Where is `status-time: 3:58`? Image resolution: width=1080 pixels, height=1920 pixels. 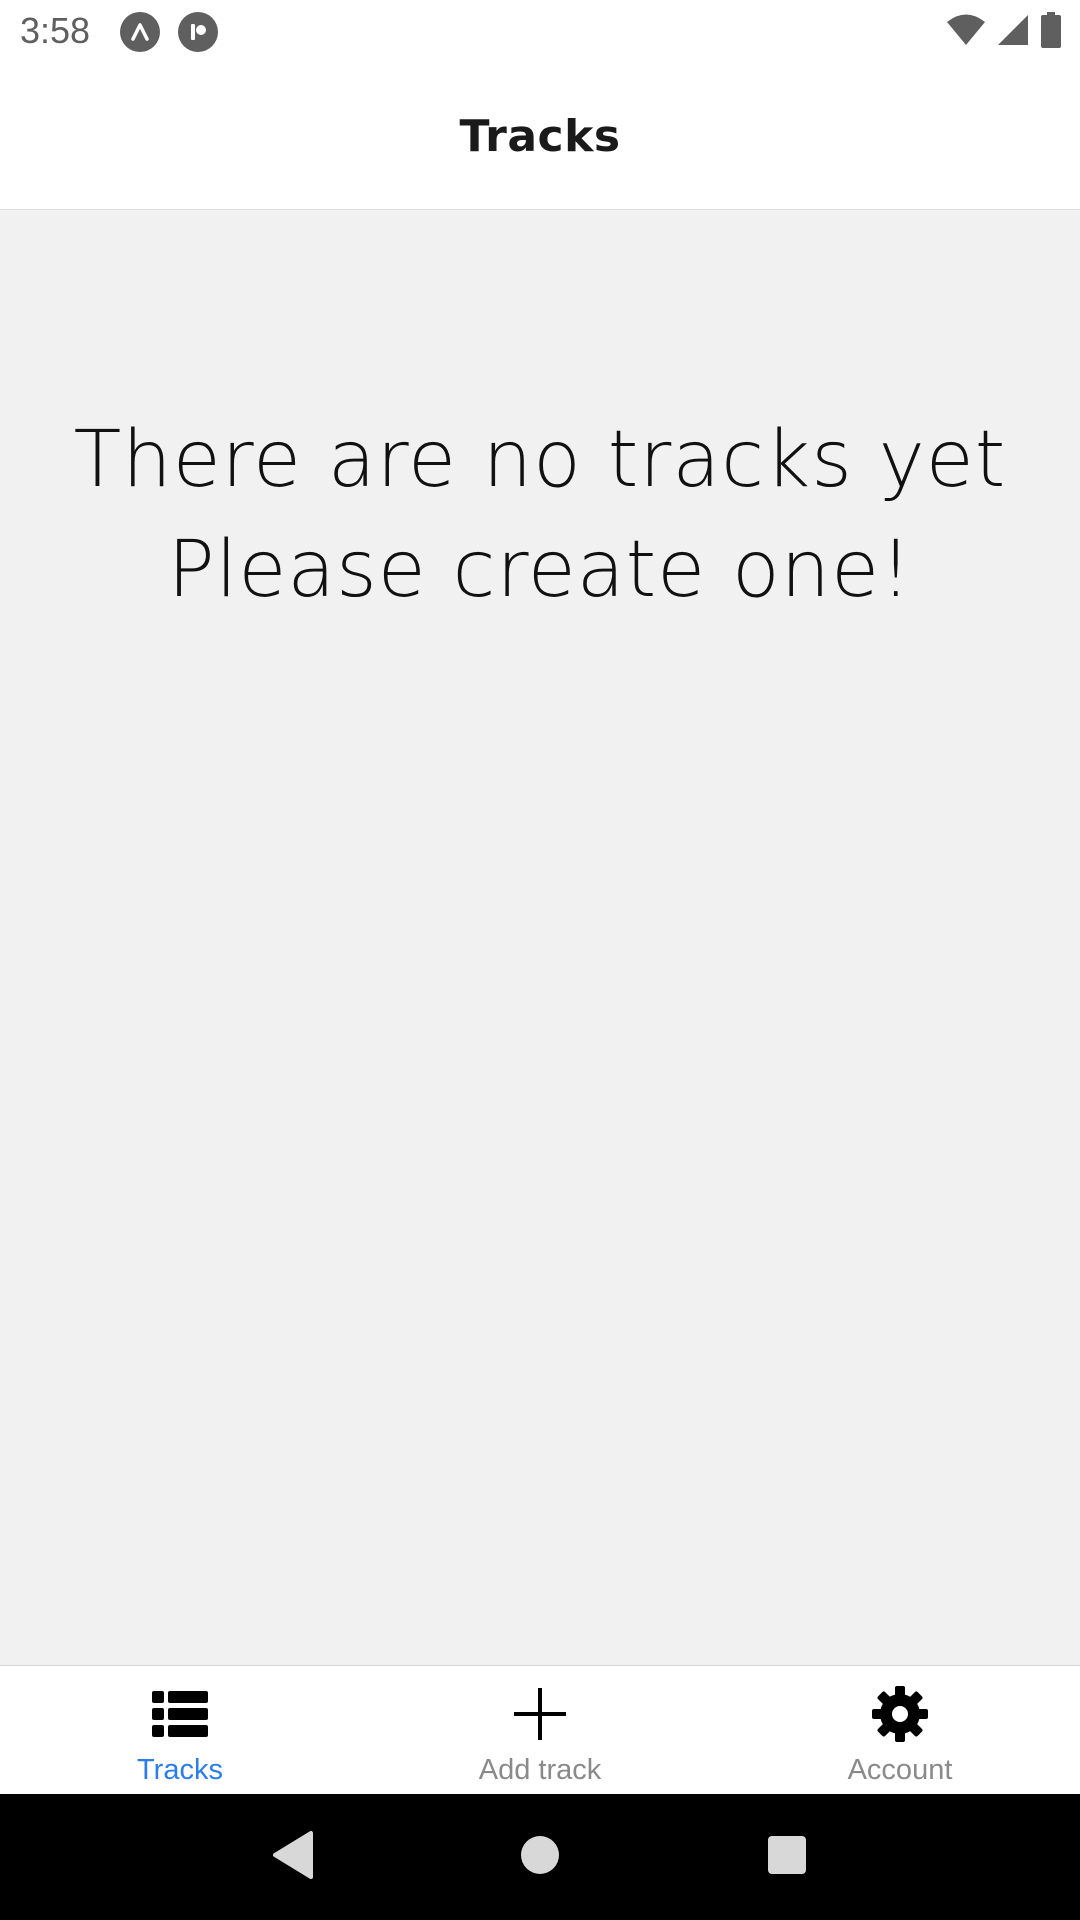 status-time: 3:58 is located at coordinates (55, 30).